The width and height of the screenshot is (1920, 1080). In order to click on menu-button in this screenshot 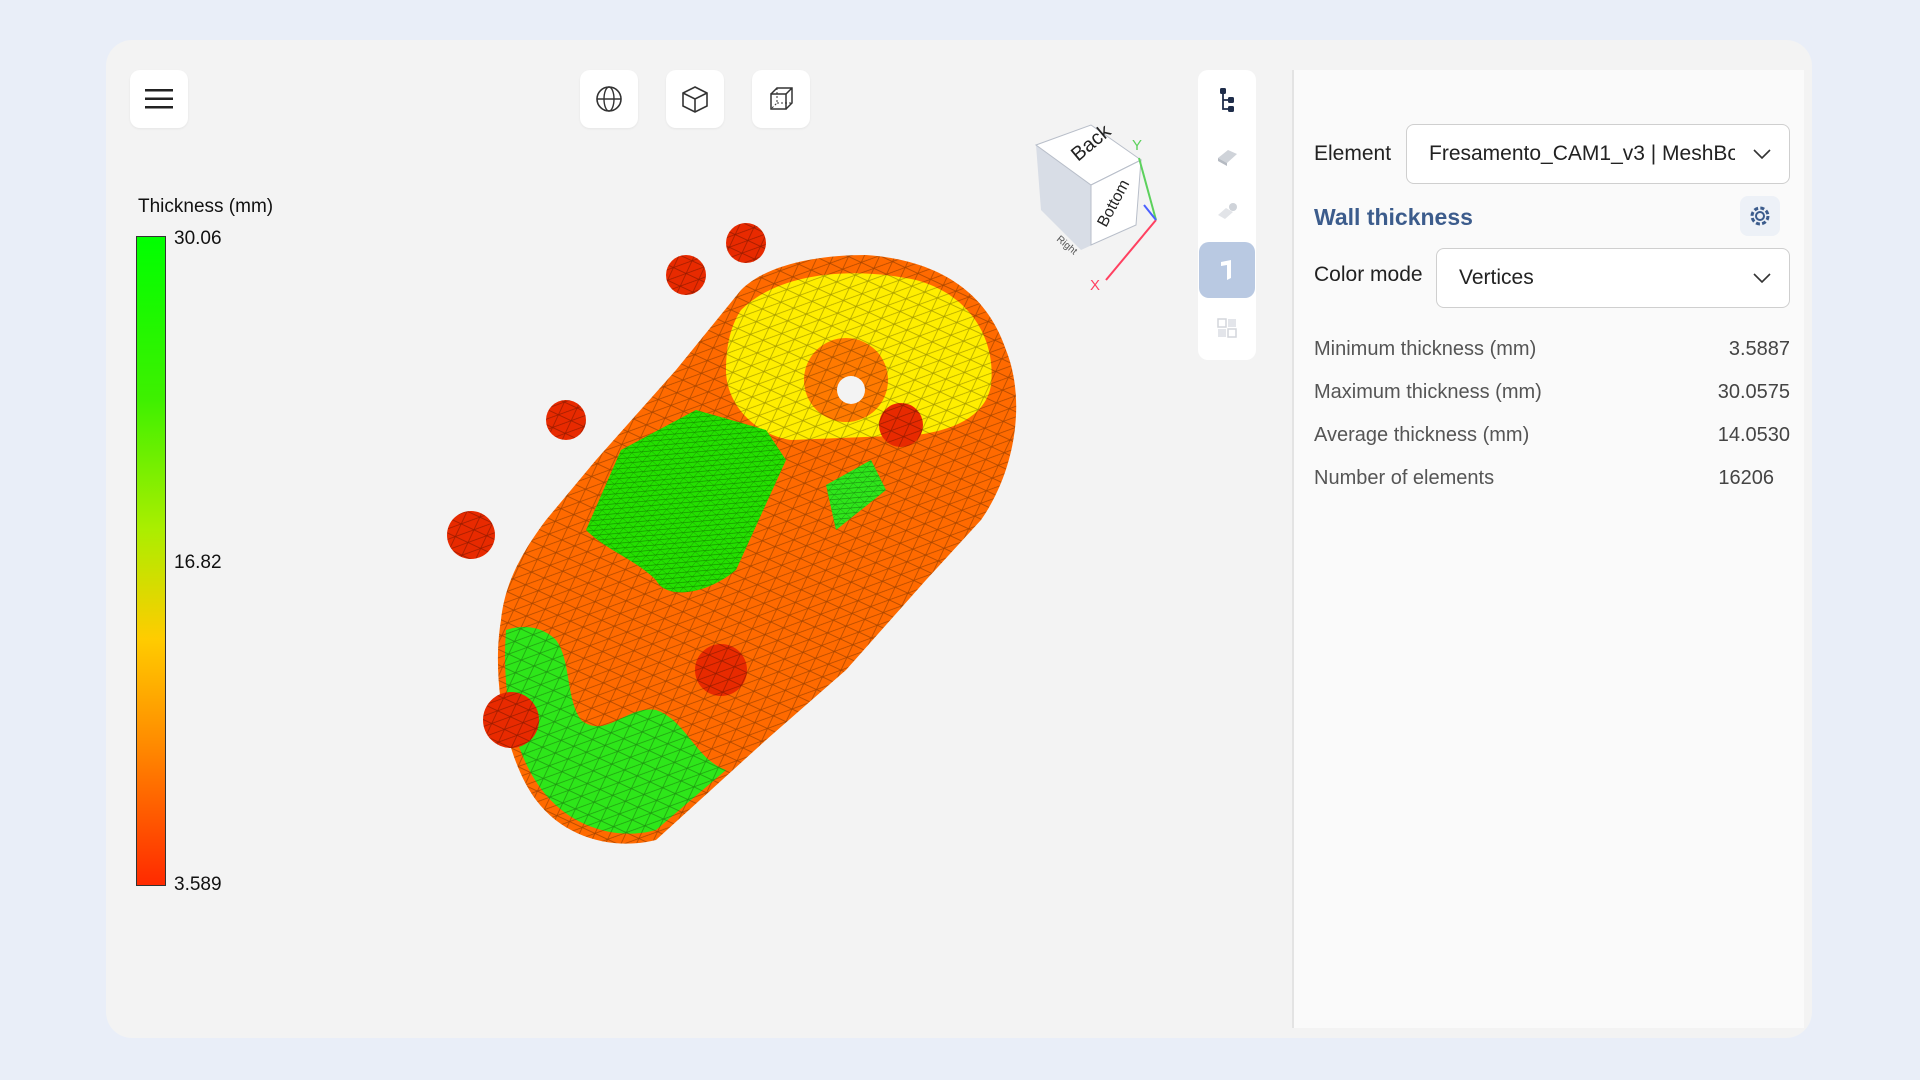, I will do `click(159, 99)`.